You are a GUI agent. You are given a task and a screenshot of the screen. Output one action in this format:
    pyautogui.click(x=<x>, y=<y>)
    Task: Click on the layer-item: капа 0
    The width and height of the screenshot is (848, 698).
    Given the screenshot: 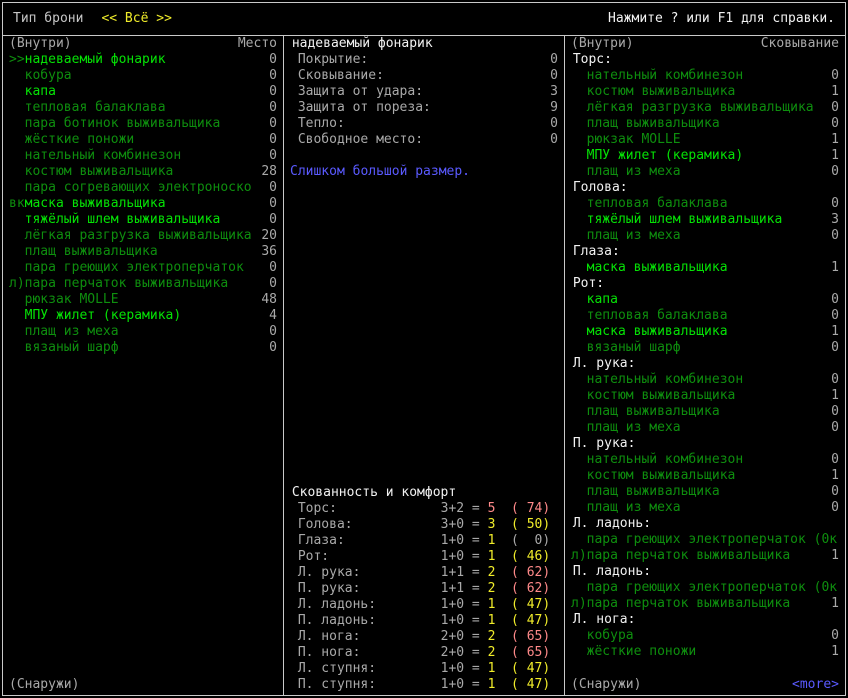 What is the action you would take?
    pyautogui.click(x=705, y=300)
    